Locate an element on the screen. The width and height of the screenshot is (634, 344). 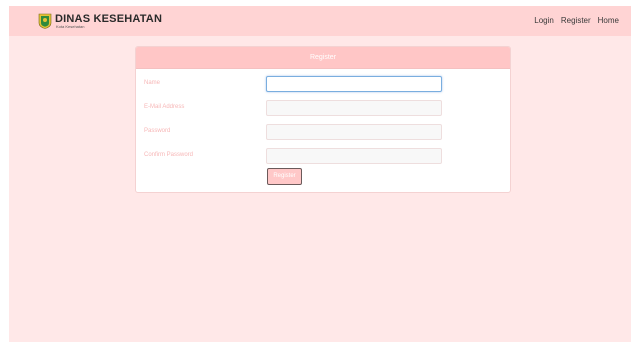
emblem-logo-icon is located at coordinates (45, 21).